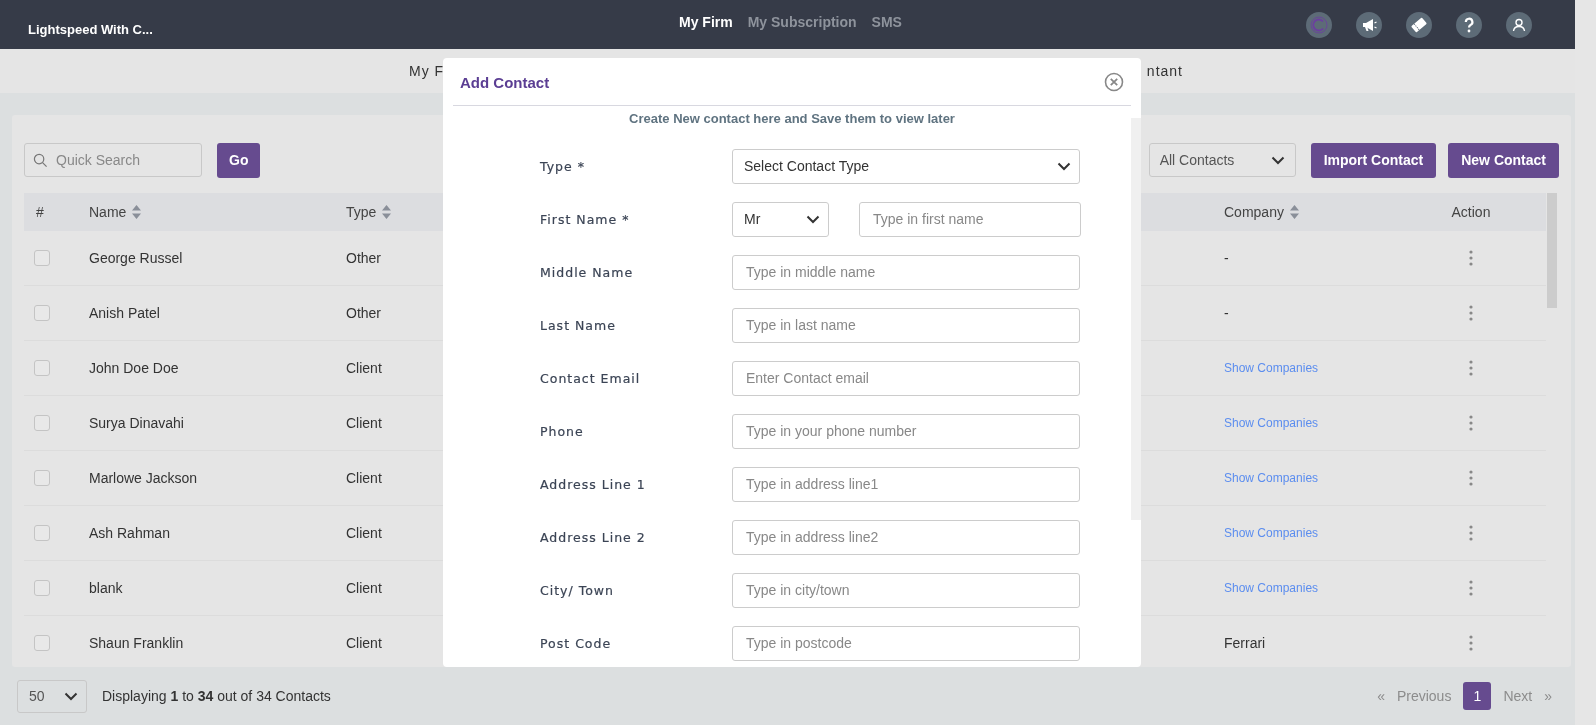  I want to click on search-field: Quick Search, so click(113, 160).